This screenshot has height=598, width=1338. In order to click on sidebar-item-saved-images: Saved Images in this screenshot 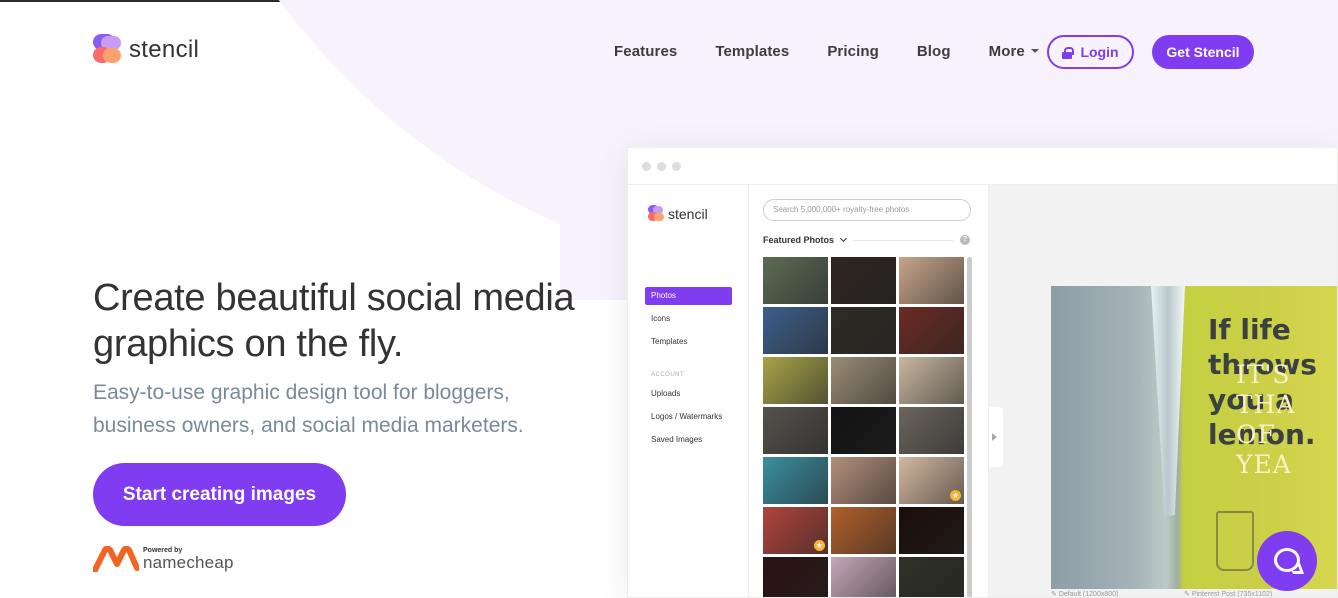, I will do `click(688, 440)`.